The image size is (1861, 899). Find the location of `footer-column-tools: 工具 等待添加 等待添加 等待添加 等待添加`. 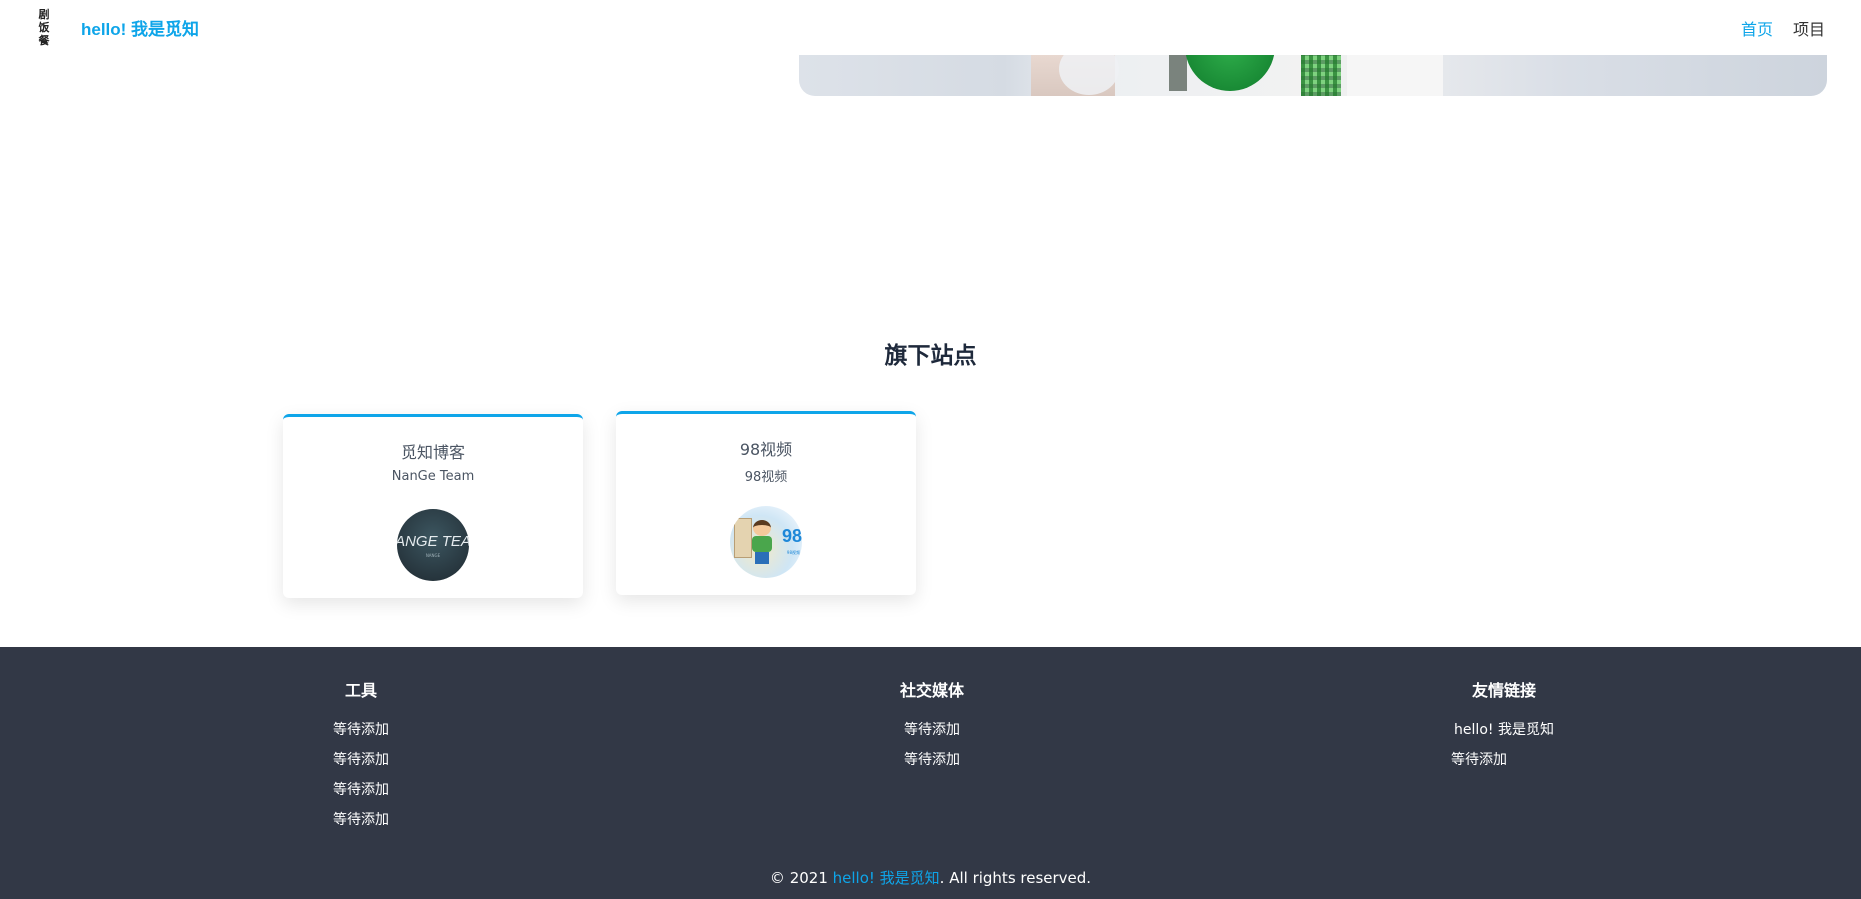

footer-column-tools: 工具 等待添加 等待添加 等待添加 等待添加 is located at coordinates (361, 756).